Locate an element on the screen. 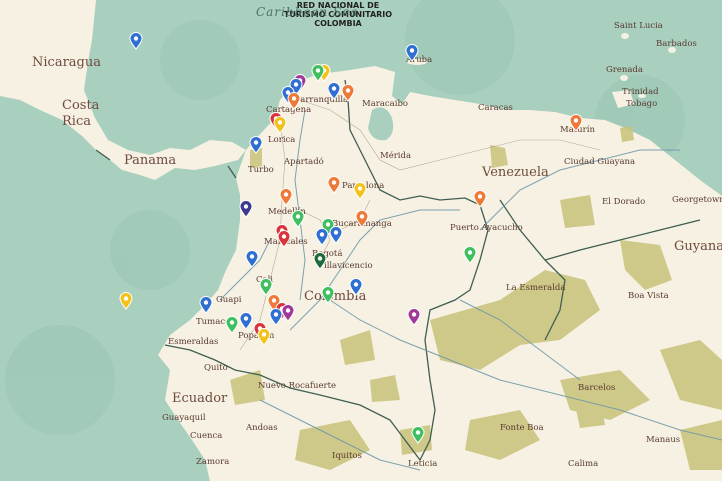 The image size is (722, 481). label-grenada: Grenada is located at coordinates (624, 70).